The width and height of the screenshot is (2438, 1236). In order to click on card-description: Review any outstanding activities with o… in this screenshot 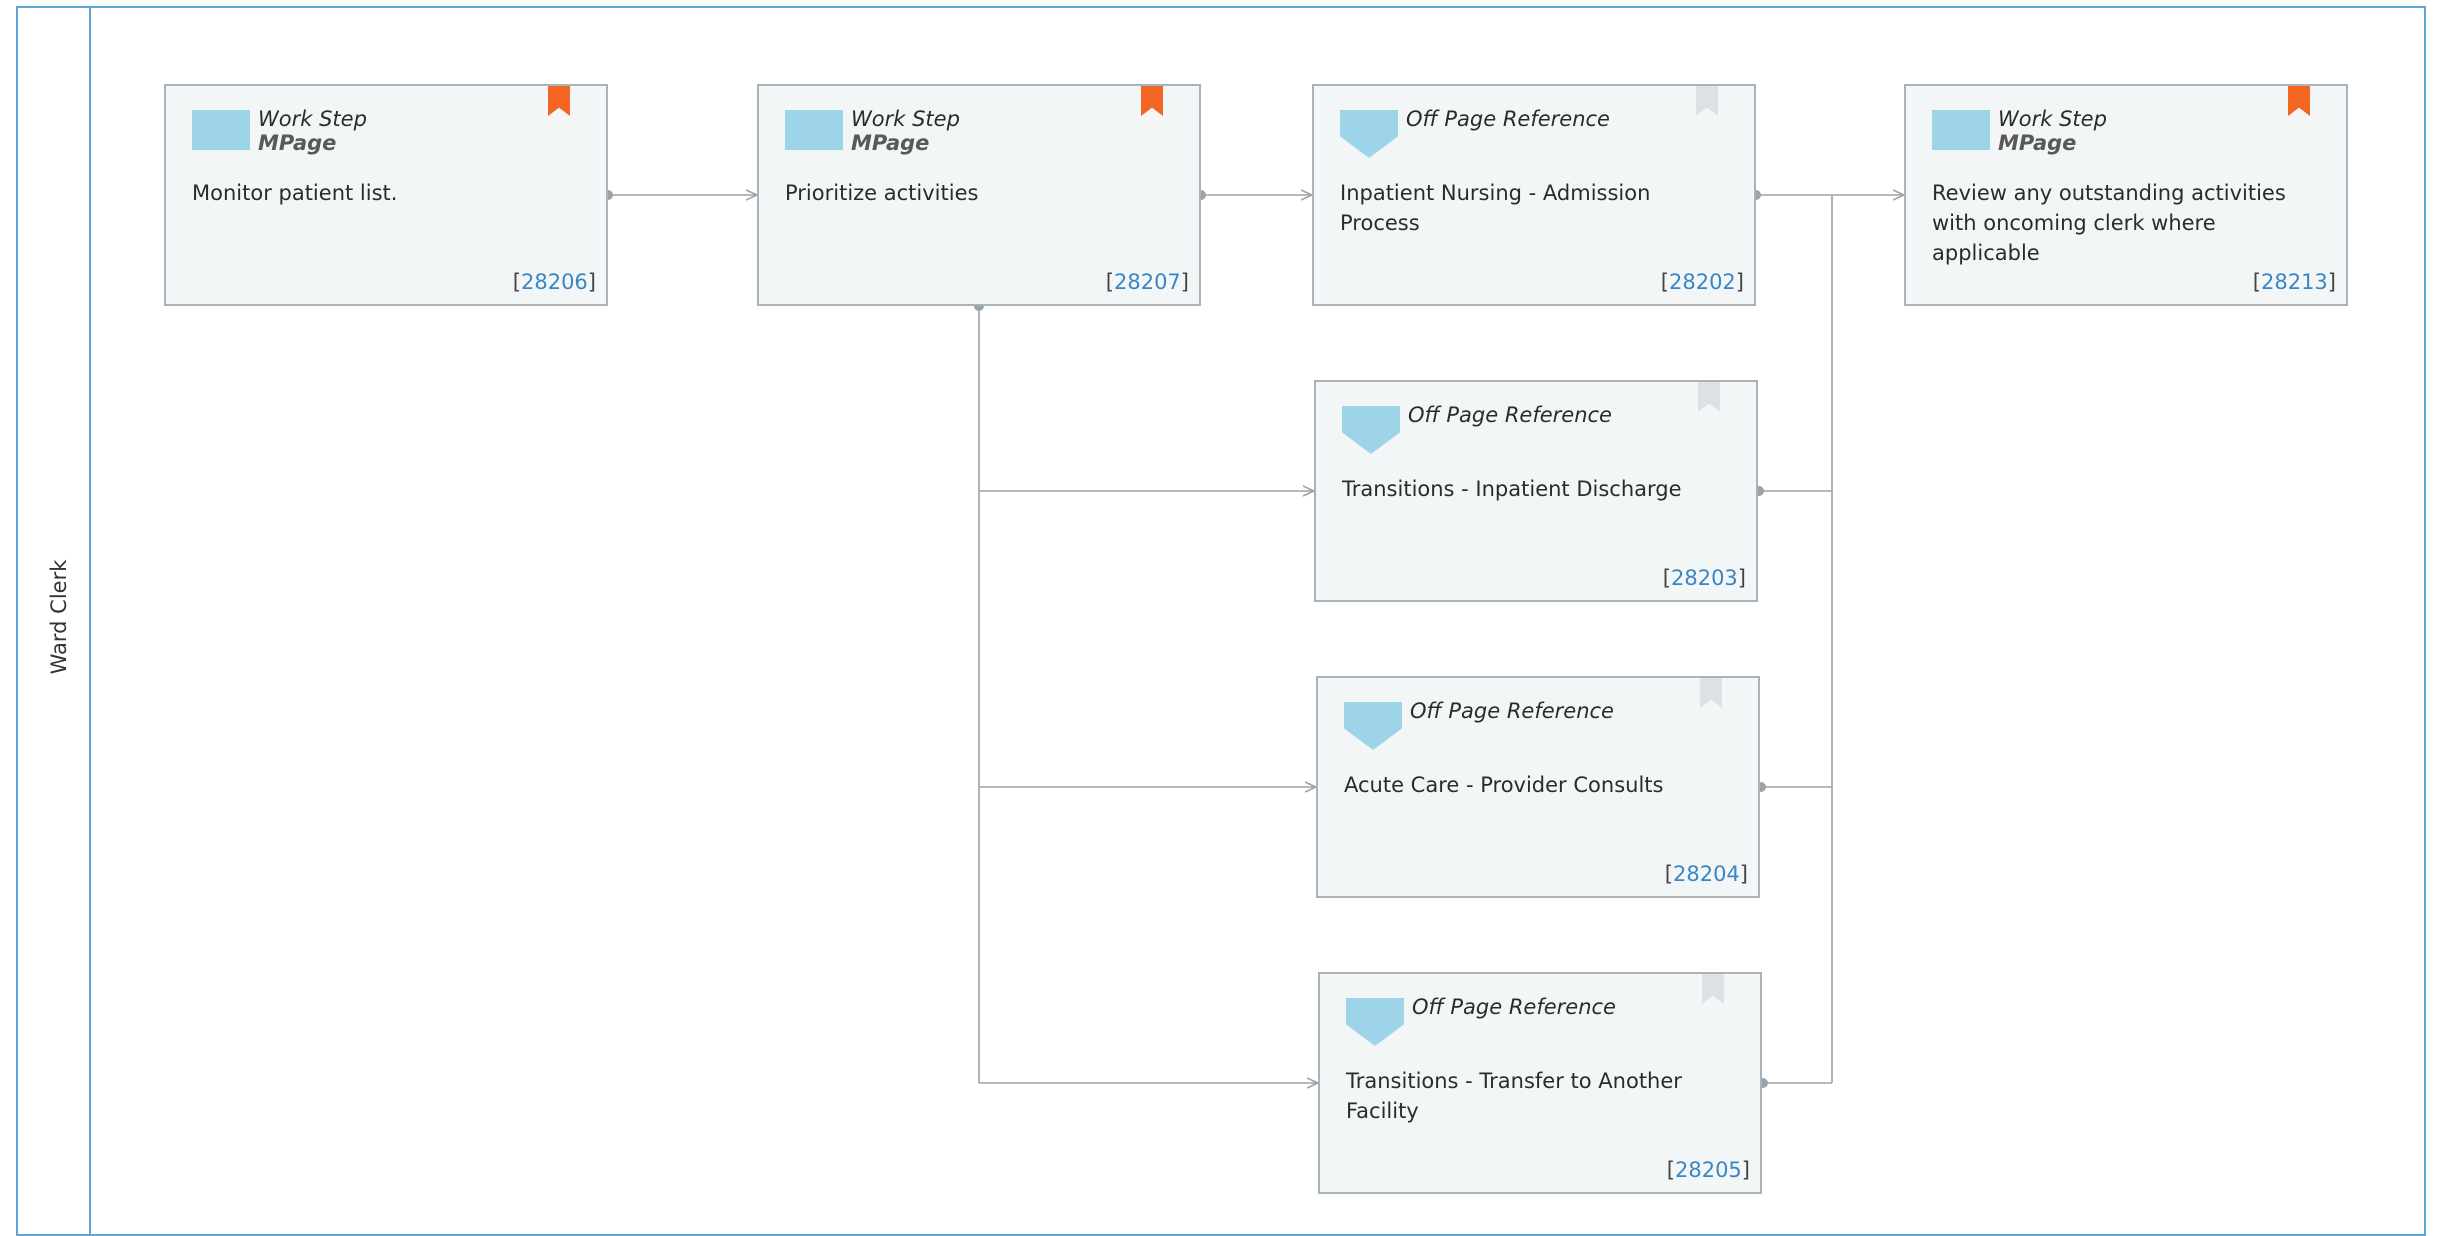, I will do `click(2109, 223)`.